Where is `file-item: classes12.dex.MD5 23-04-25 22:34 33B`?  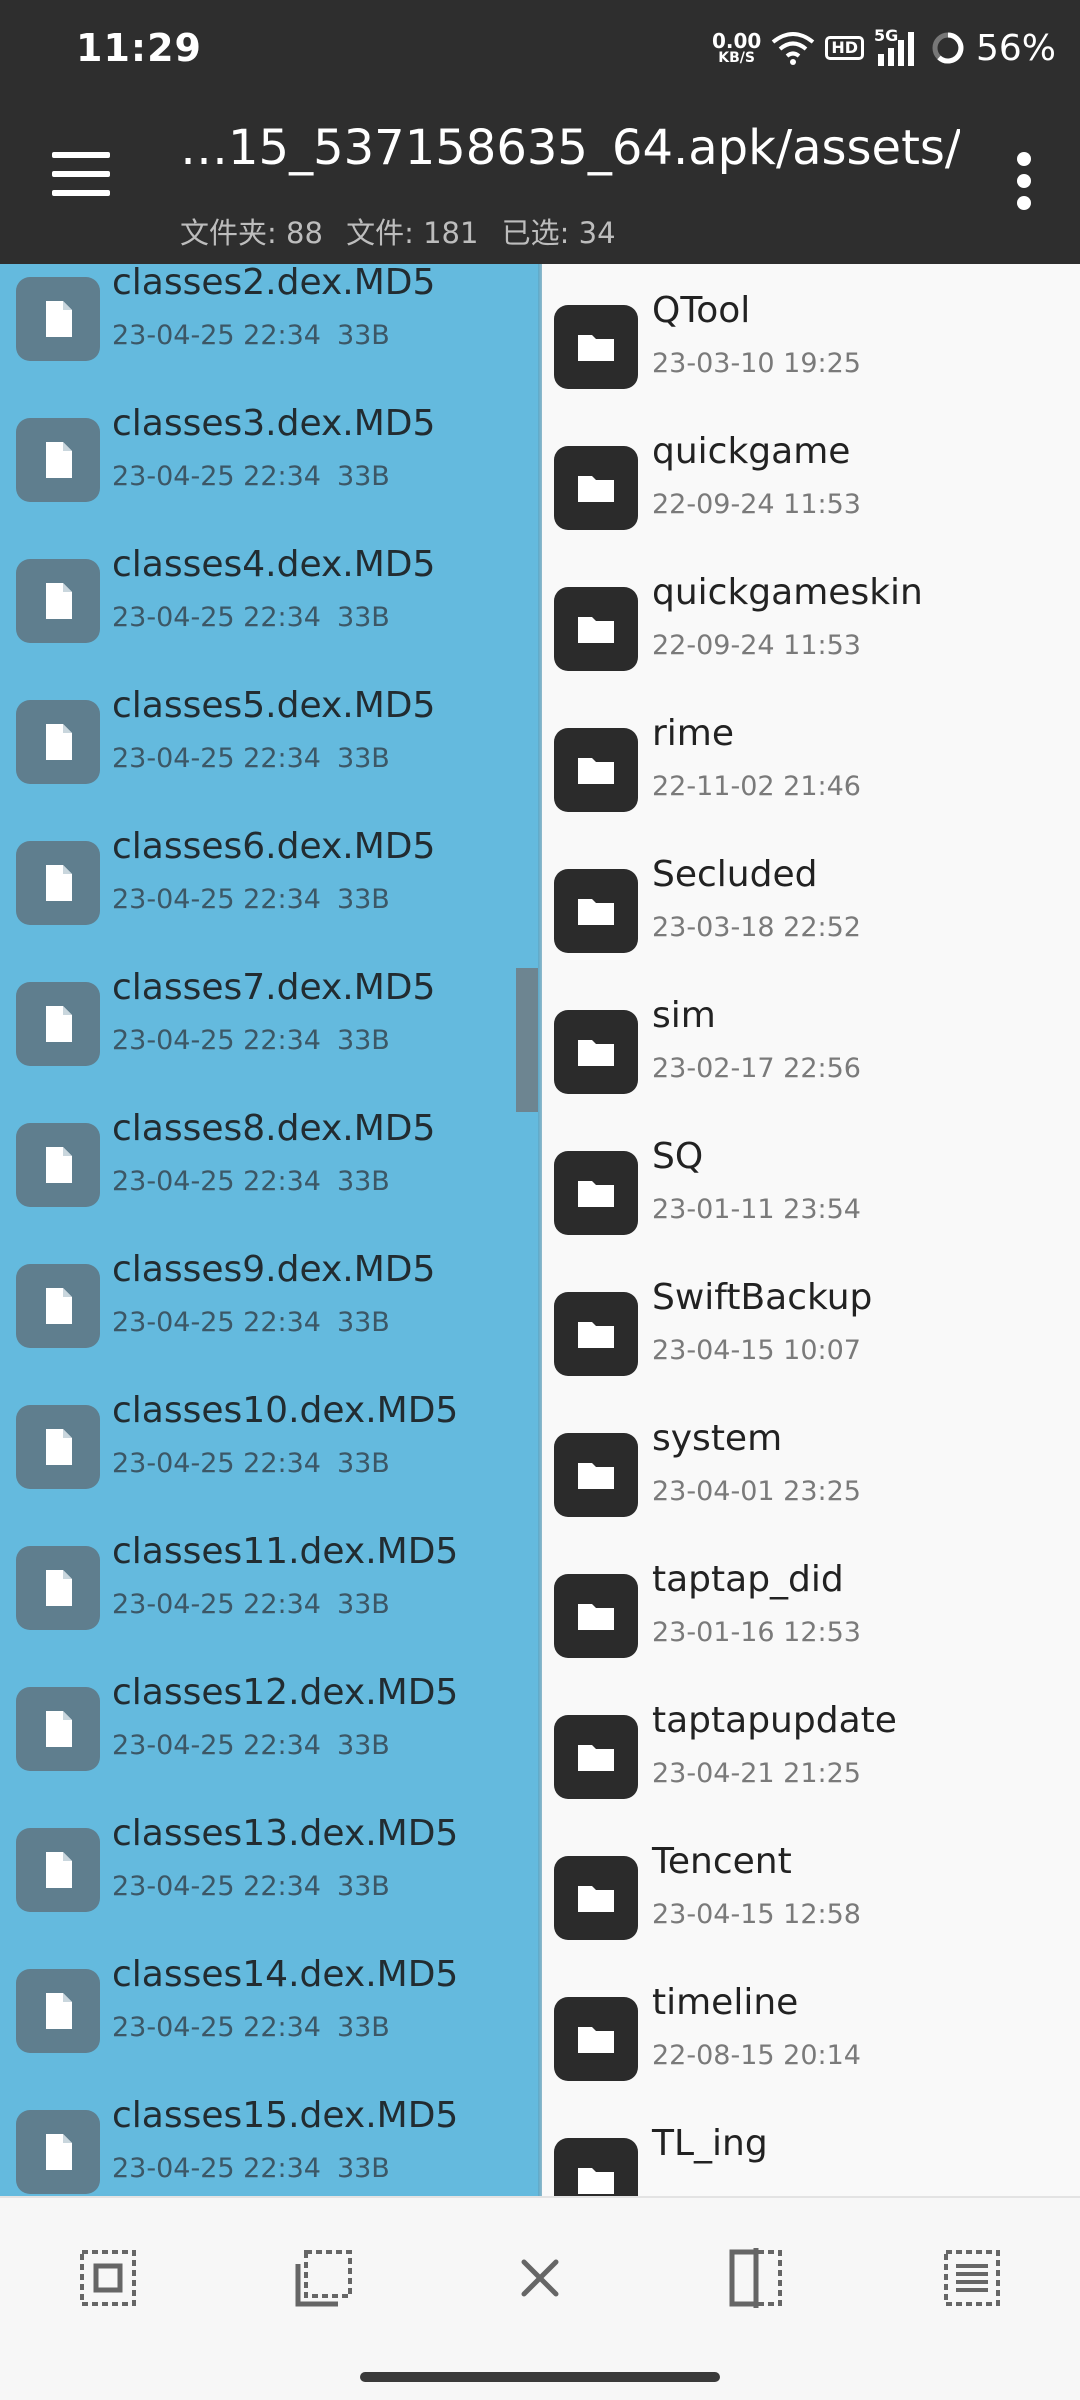 file-item: classes12.dex.MD5 23-04-25 22:34 33B is located at coordinates (271, 1730).